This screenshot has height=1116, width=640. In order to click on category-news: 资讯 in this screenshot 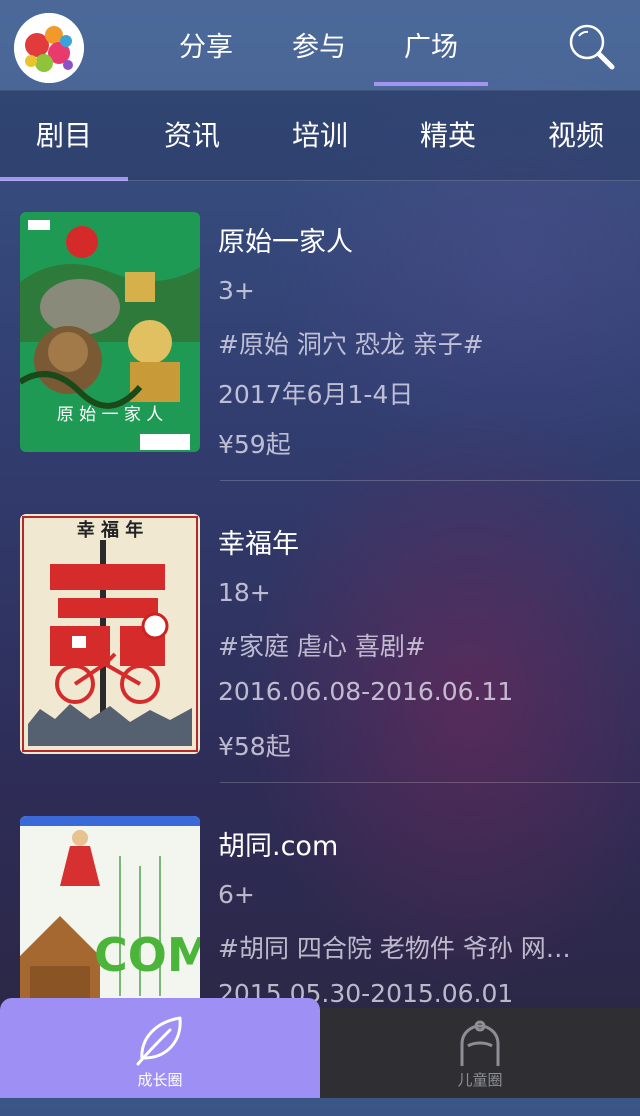, I will do `click(192, 136)`.